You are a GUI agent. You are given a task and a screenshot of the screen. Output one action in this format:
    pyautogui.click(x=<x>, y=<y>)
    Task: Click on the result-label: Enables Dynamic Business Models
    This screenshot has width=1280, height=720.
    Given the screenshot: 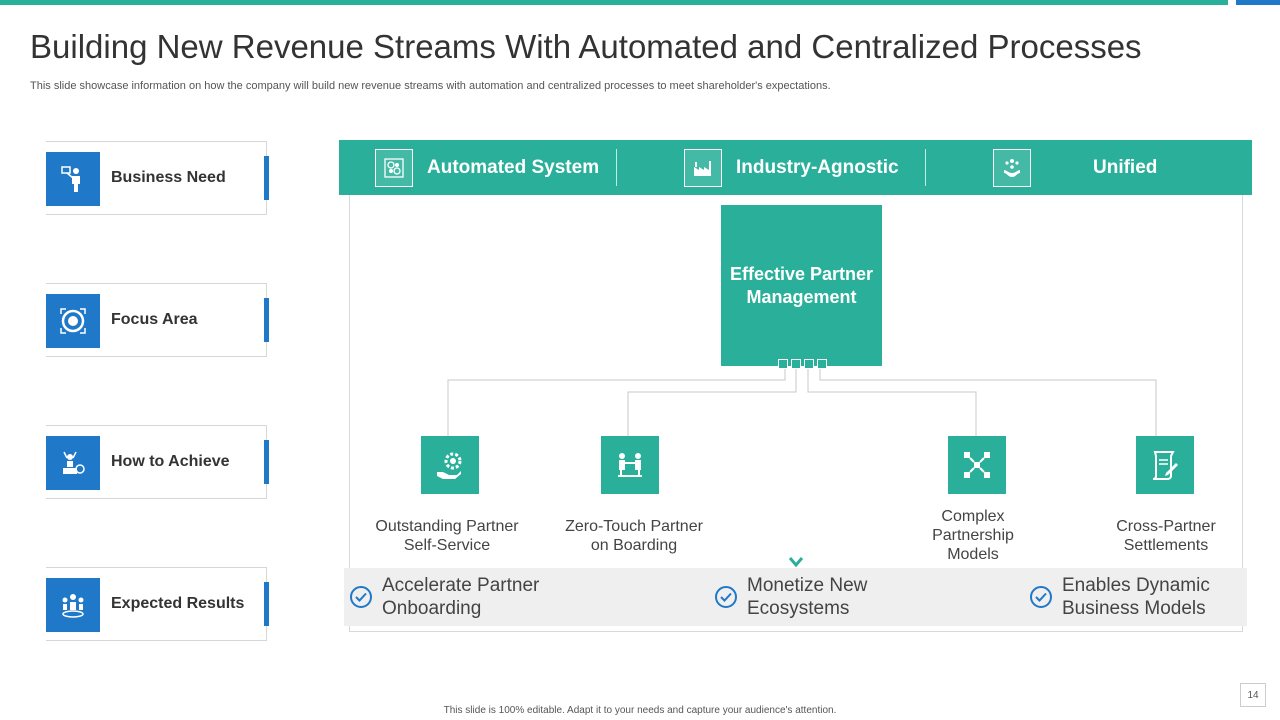 What is the action you would take?
    pyautogui.click(x=1136, y=597)
    